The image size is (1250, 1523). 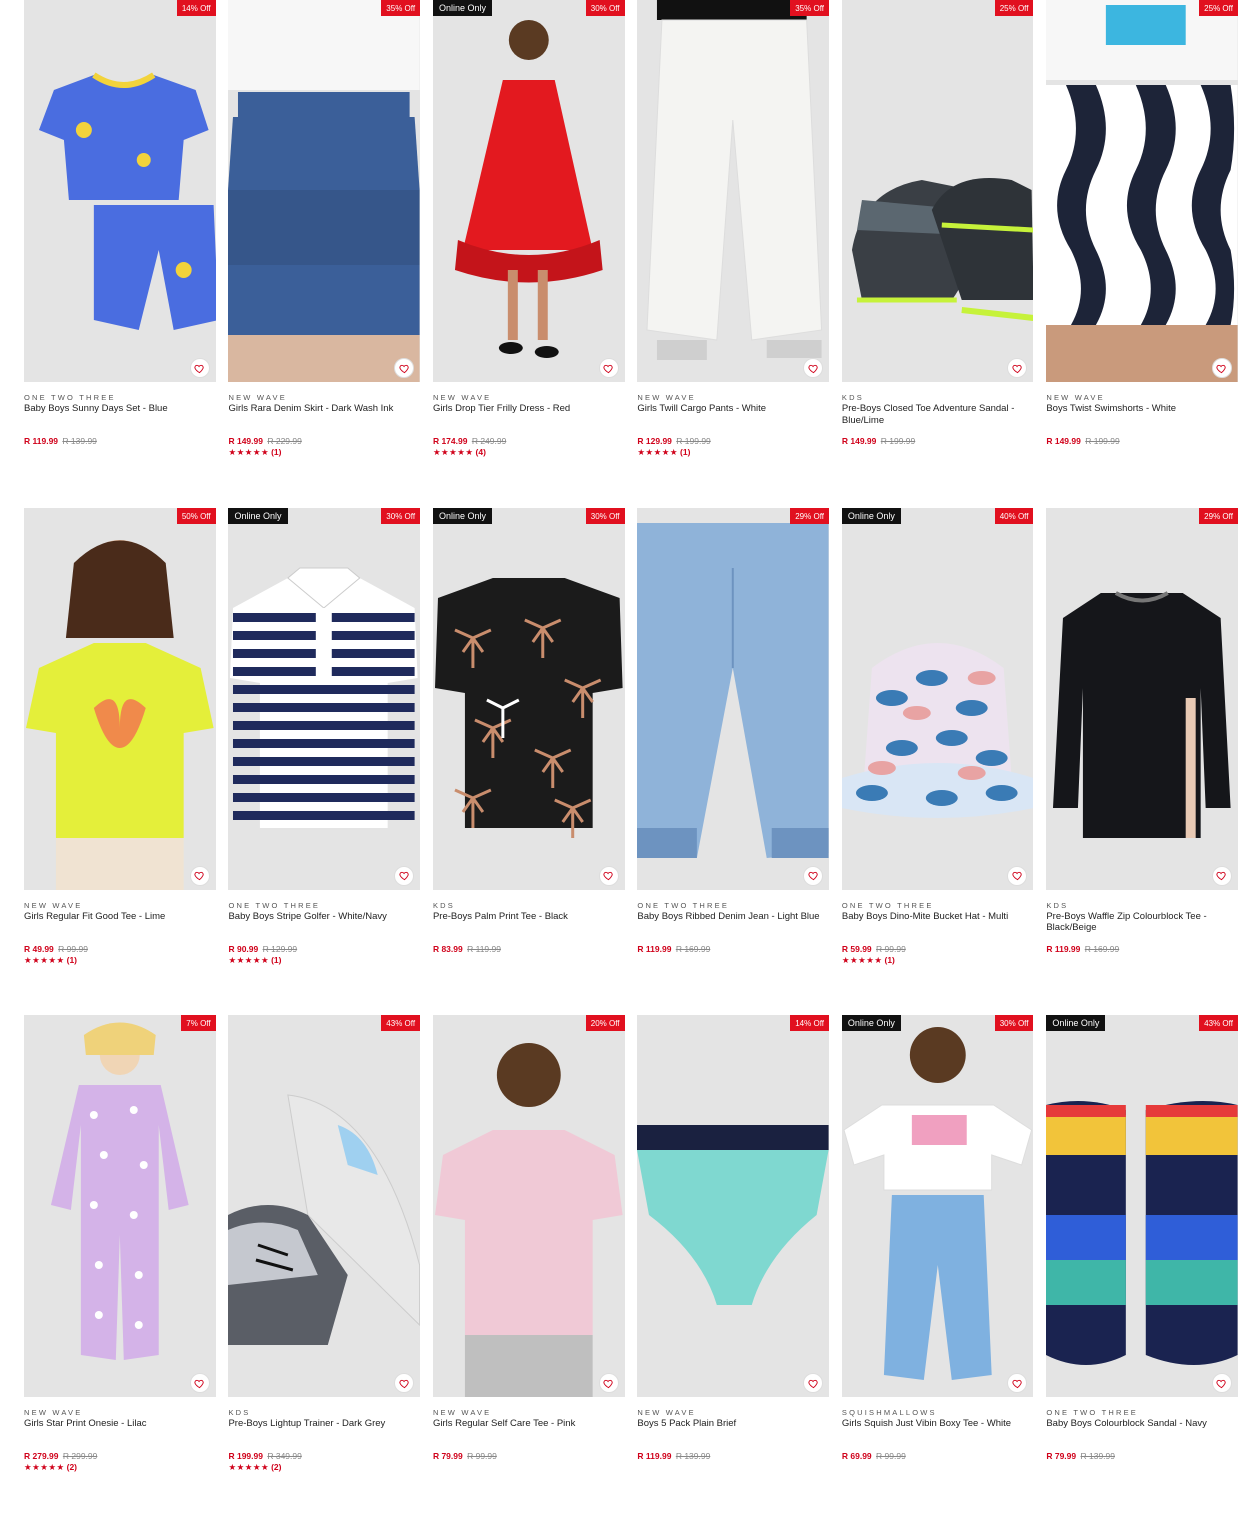 I want to click on product-image: 20% Off, so click(x=528, y=1206).